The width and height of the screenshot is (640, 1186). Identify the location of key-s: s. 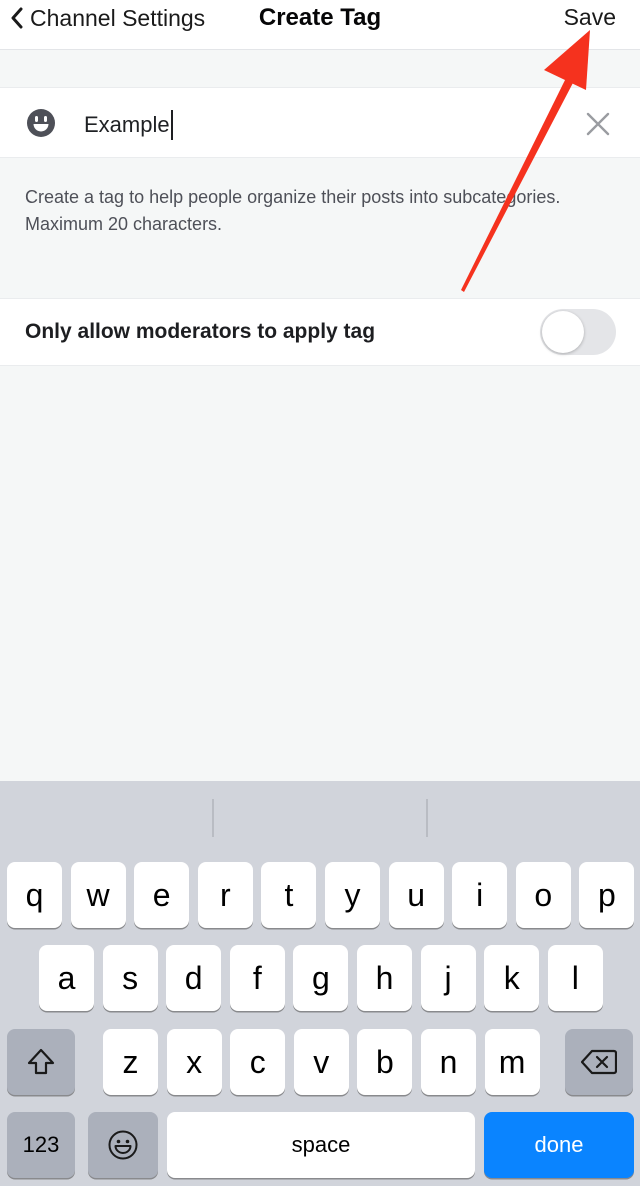
(130, 978).